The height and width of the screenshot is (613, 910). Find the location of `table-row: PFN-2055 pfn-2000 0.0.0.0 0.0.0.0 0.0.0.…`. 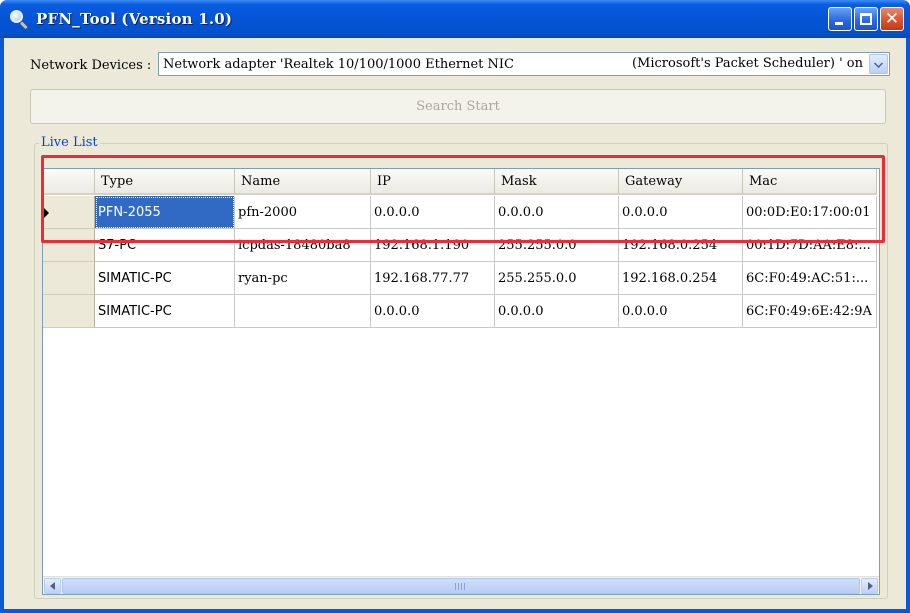

table-row: PFN-2055 pfn-2000 0.0.0.0 0.0.0.0 0.0.0.… is located at coordinates (460, 212).